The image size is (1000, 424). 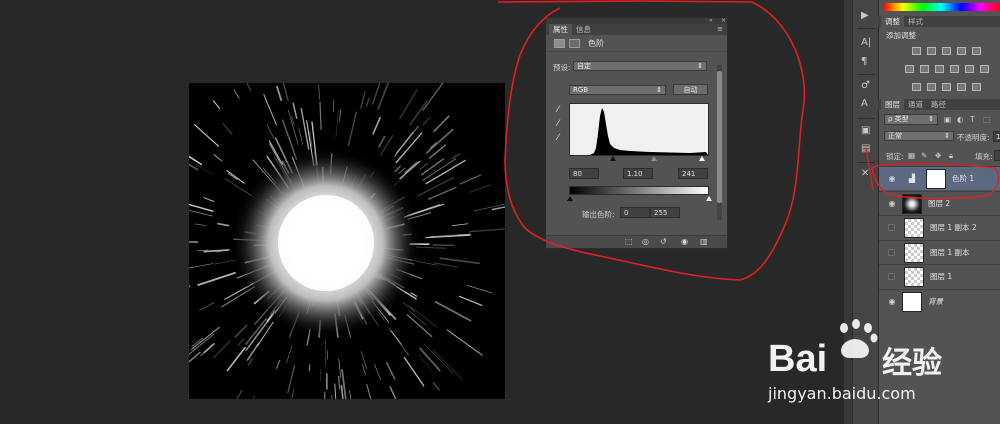 I want to click on brightness-icon, so click(x=916, y=51).